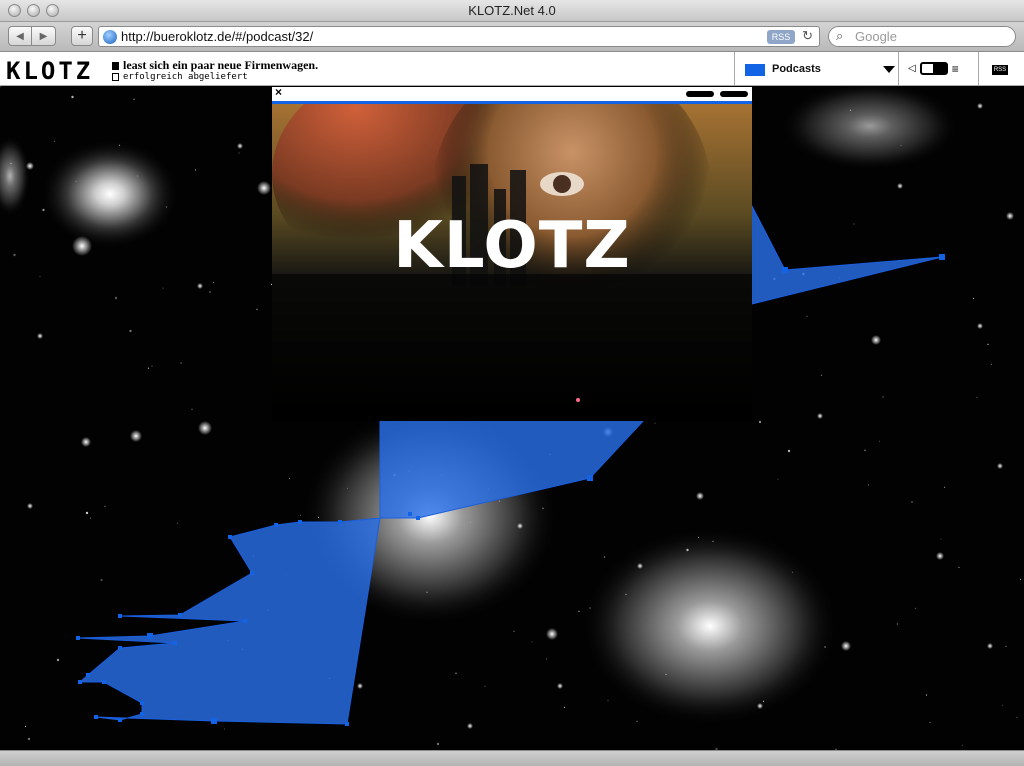 The image size is (1024, 766). I want to click on ticker-headline: least sich ein paar neue Firmenwagen., so click(215, 65).